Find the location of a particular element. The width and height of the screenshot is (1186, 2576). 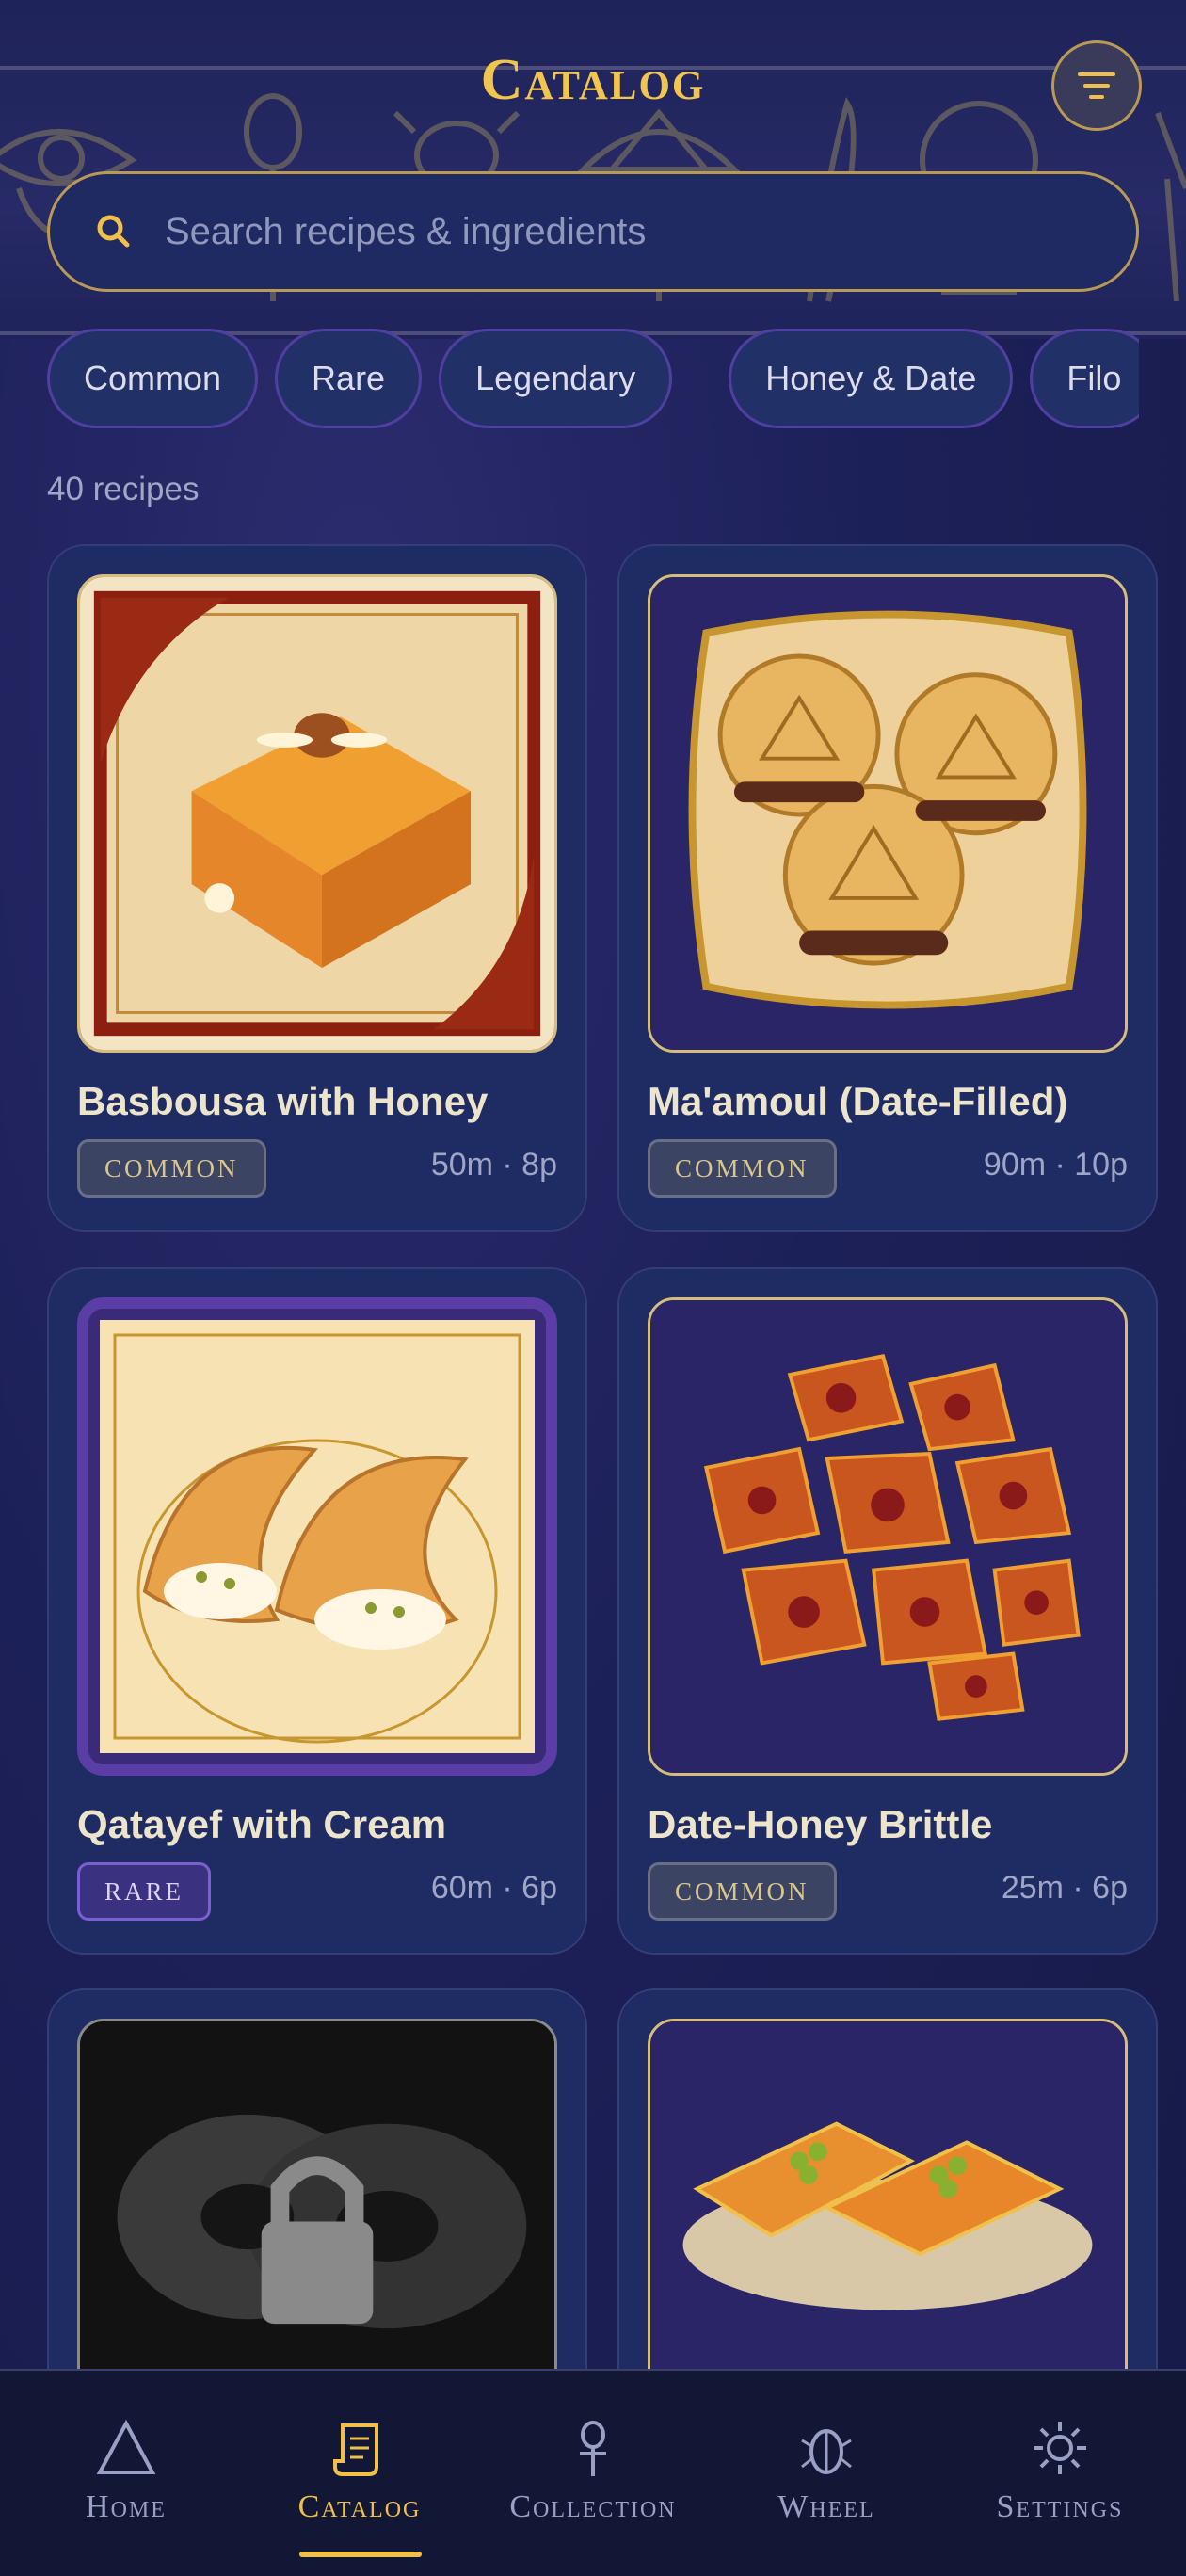

sun-gear-icon is located at coordinates (1060, 2448).